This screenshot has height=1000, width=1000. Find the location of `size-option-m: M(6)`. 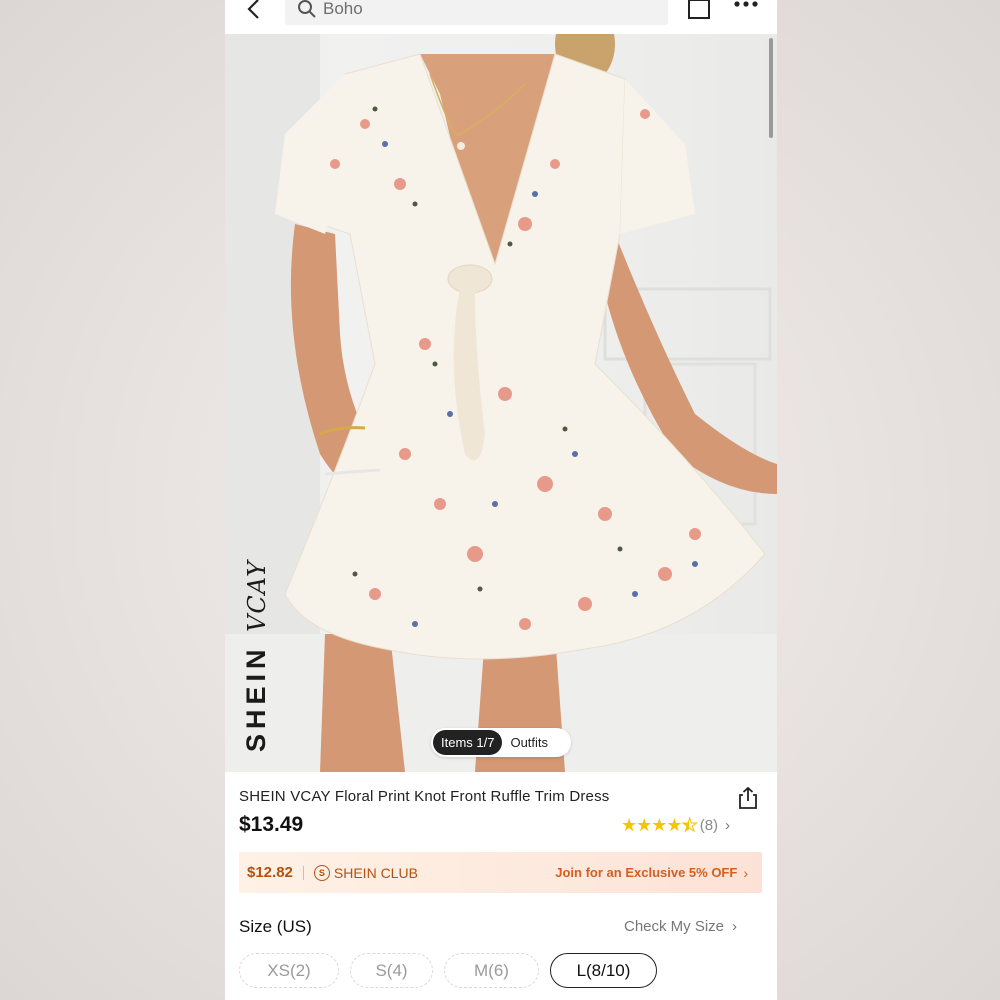

size-option-m: M(6) is located at coordinates (491, 970).